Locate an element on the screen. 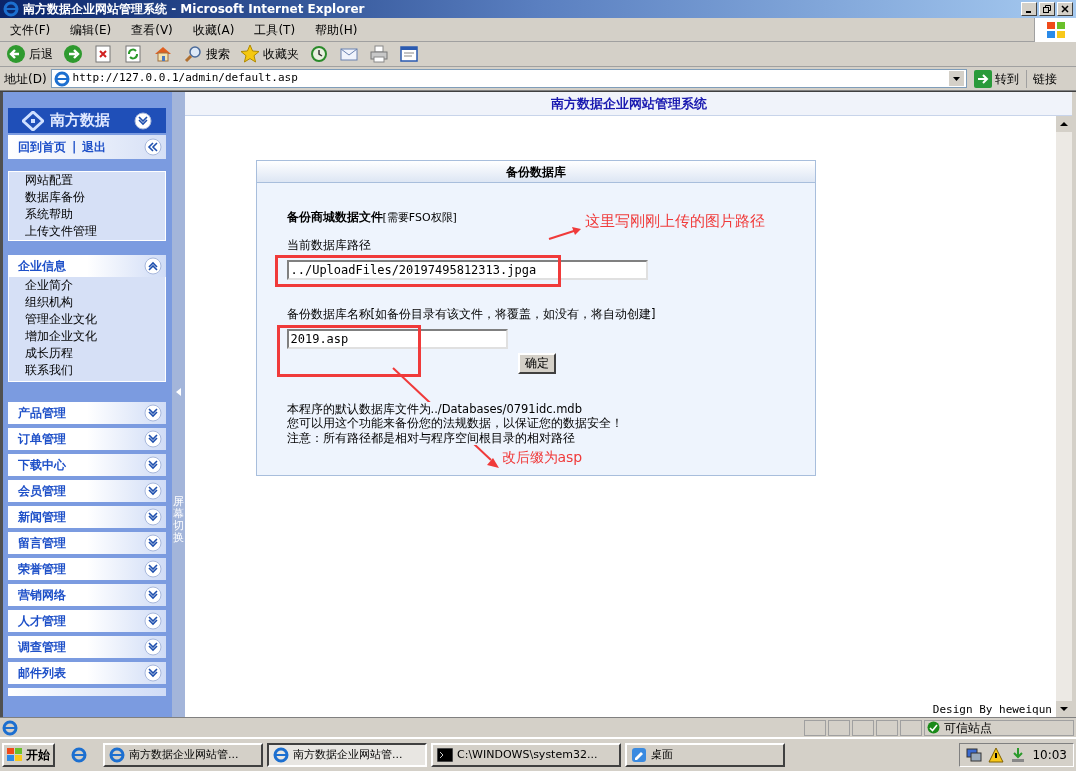 The width and height of the screenshot is (1076, 771). section-header: 产品管理 is located at coordinates (87, 413).